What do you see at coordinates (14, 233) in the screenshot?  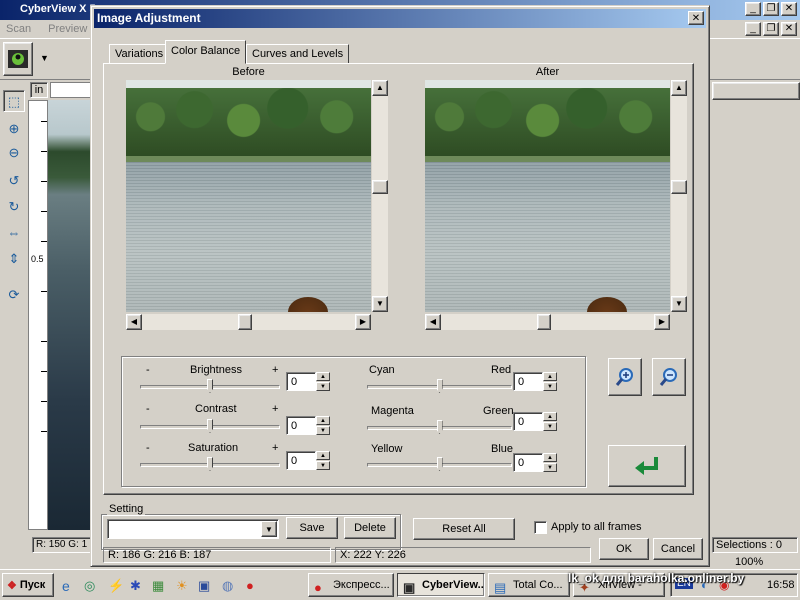 I see `flip-horizontal-icon: ⇔` at bounding box center [14, 233].